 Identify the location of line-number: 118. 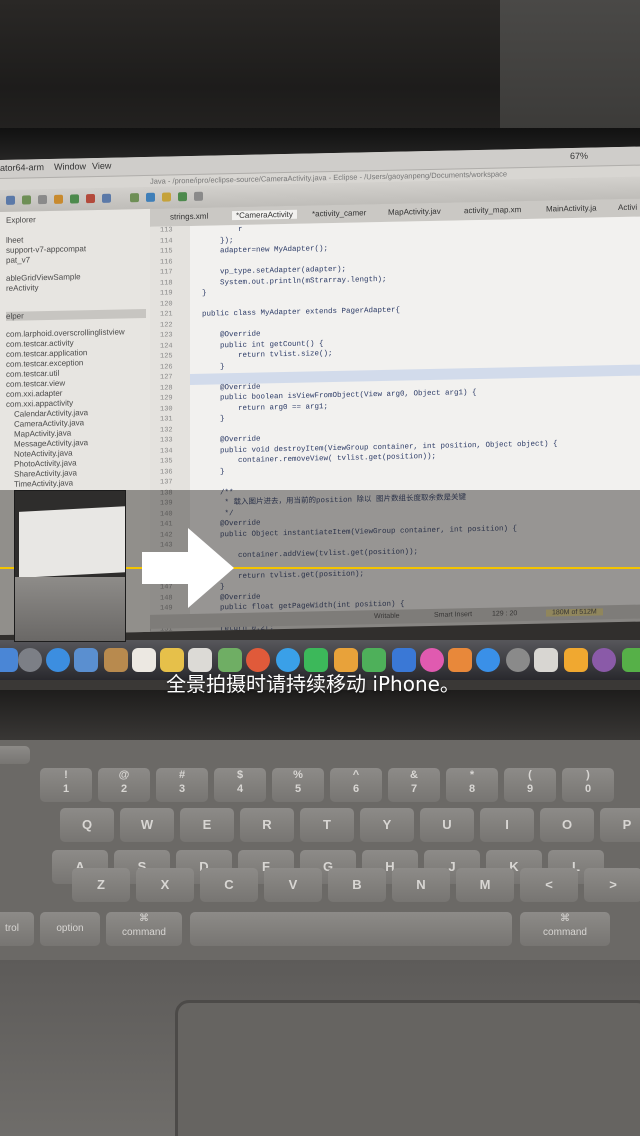
(166, 283).